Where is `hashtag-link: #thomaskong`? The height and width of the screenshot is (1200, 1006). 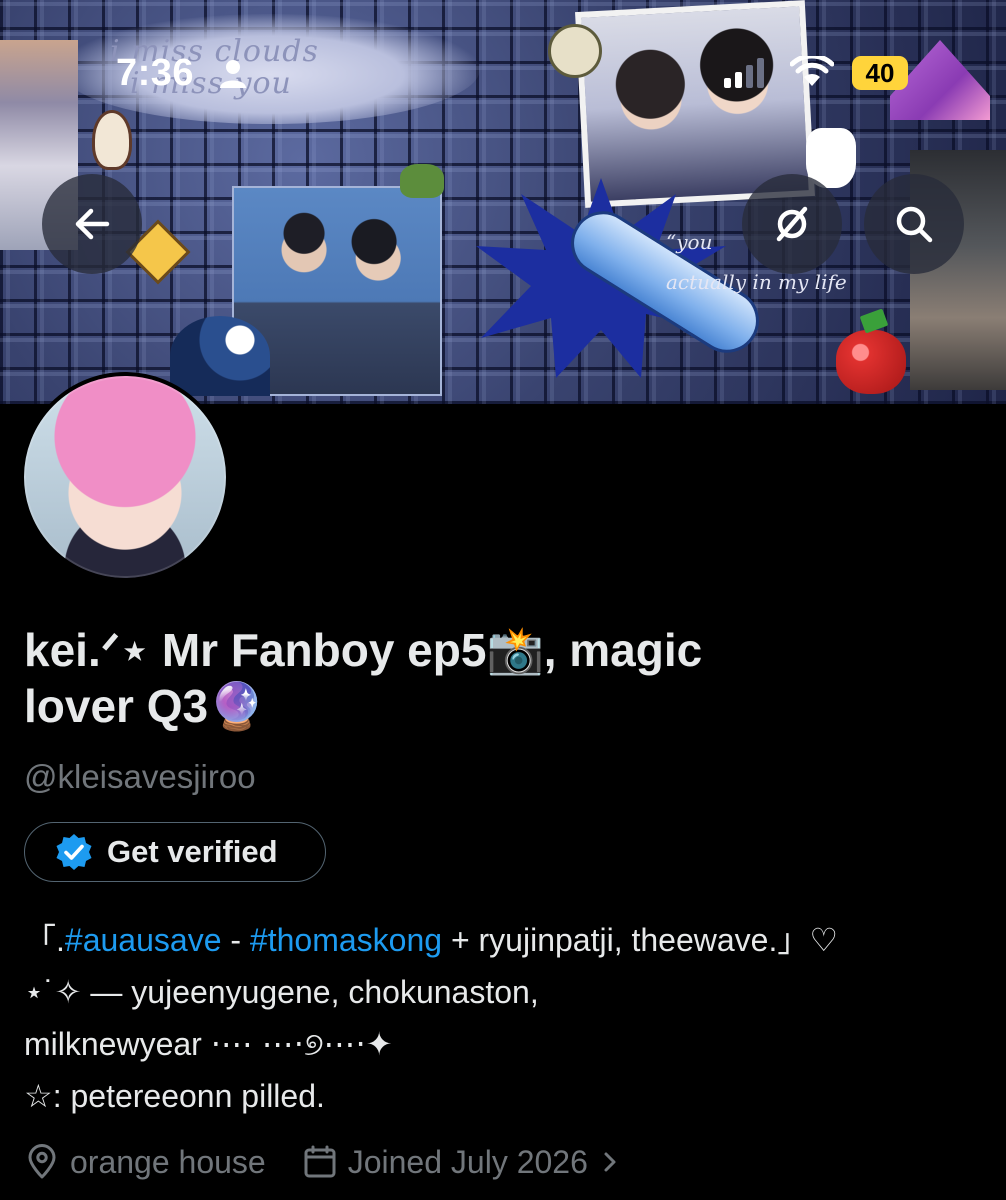 hashtag-link: #thomaskong is located at coordinates (346, 940).